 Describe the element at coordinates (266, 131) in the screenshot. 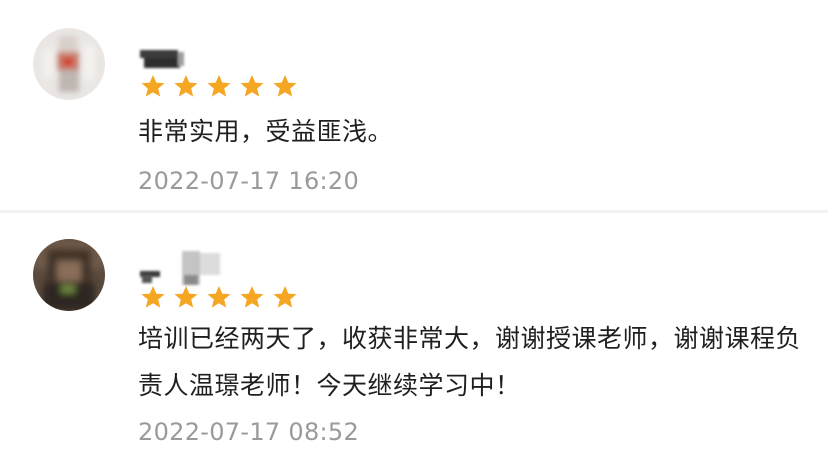

I see `review-comment: 非常实用，受益匪浅。` at that location.